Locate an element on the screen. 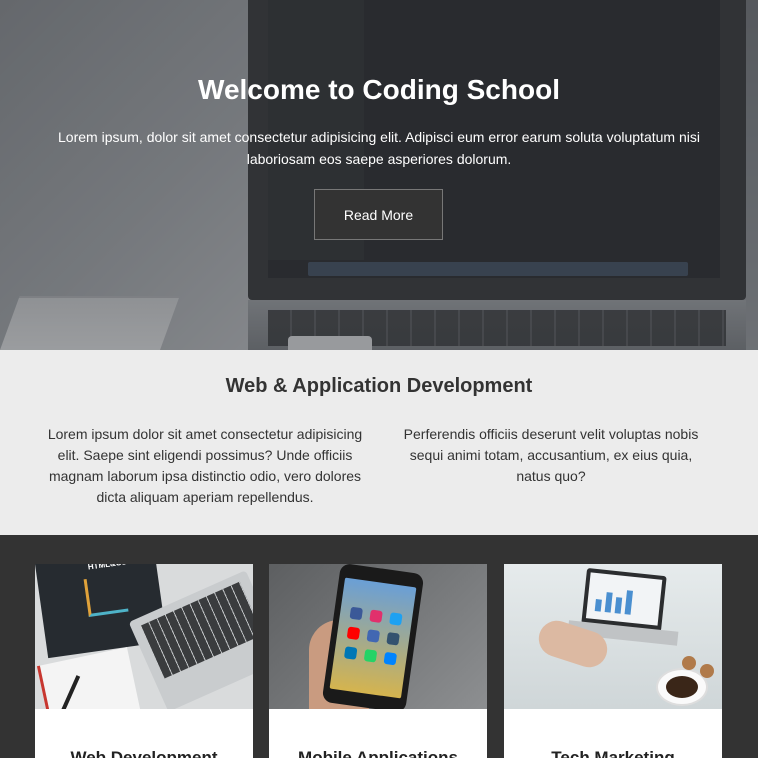  card-title: Mobile Applications is located at coordinates (378, 753).